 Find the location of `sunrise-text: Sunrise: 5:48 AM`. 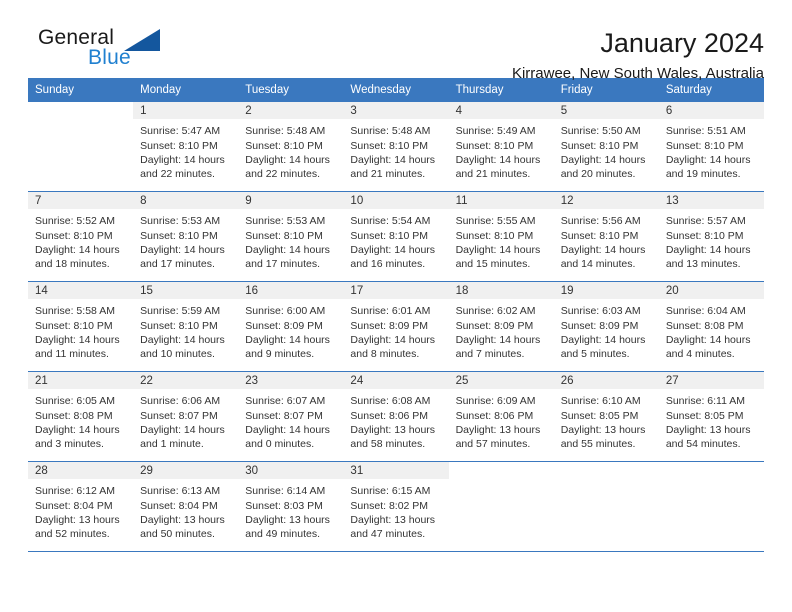

sunrise-text: Sunrise: 5:48 AM is located at coordinates (390, 131).